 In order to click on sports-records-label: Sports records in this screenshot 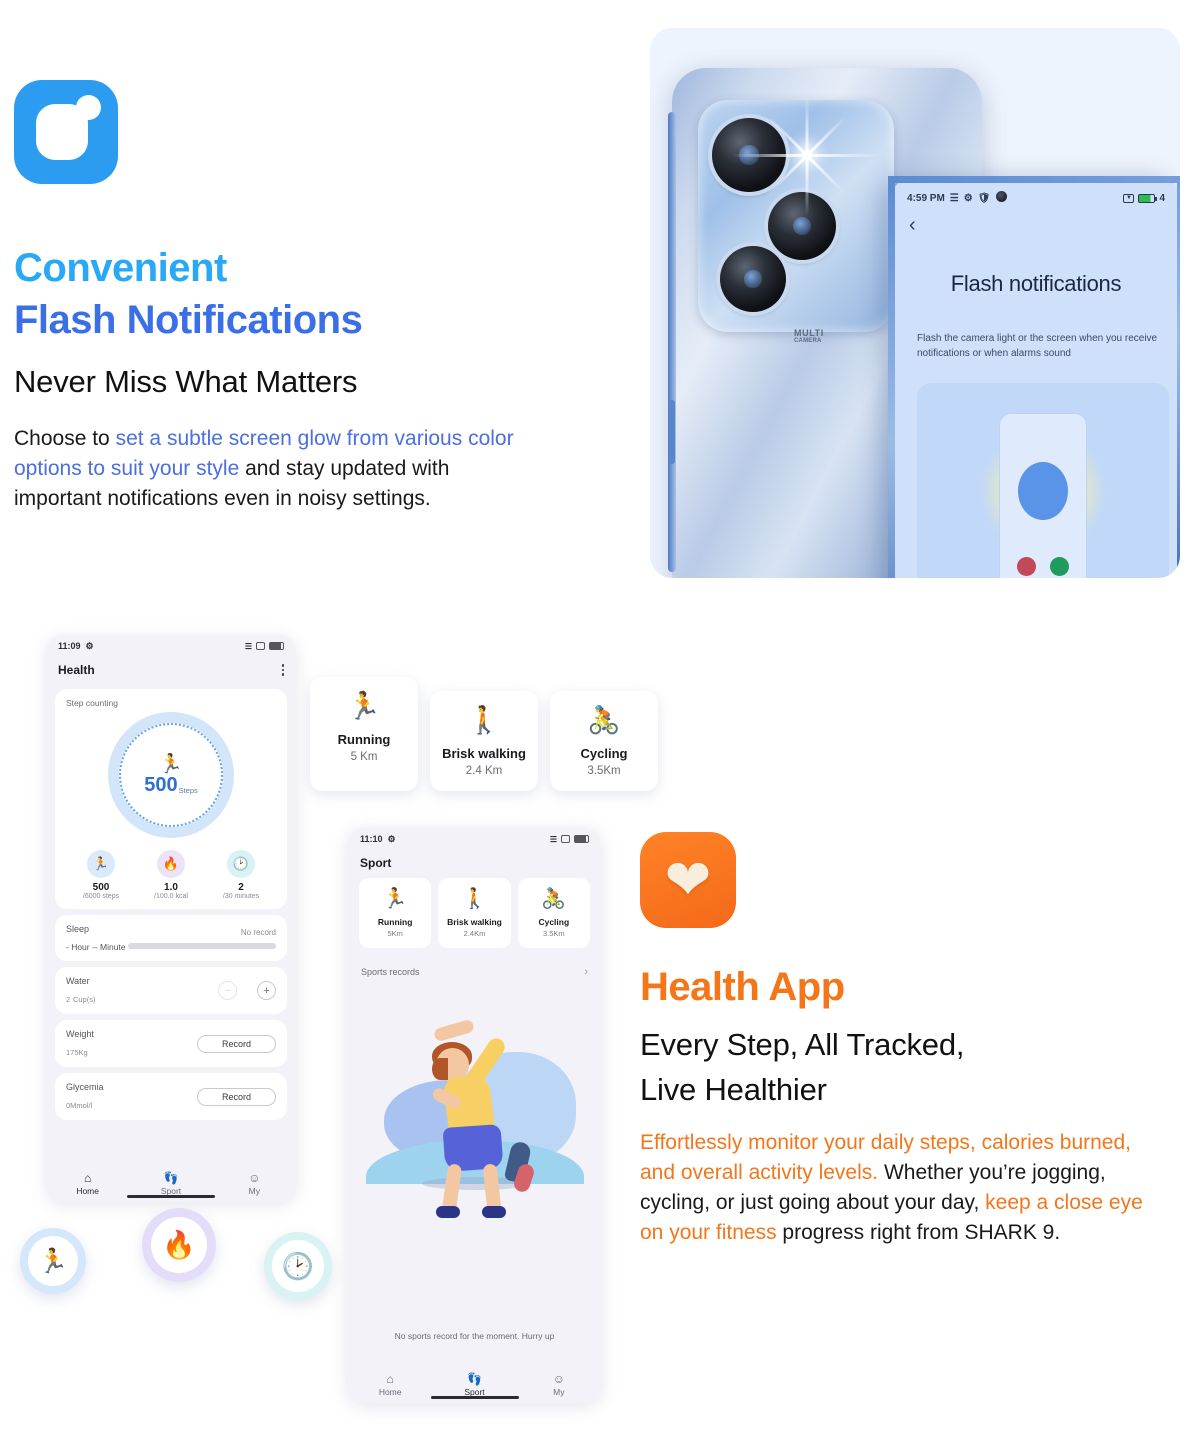, I will do `click(390, 972)`.